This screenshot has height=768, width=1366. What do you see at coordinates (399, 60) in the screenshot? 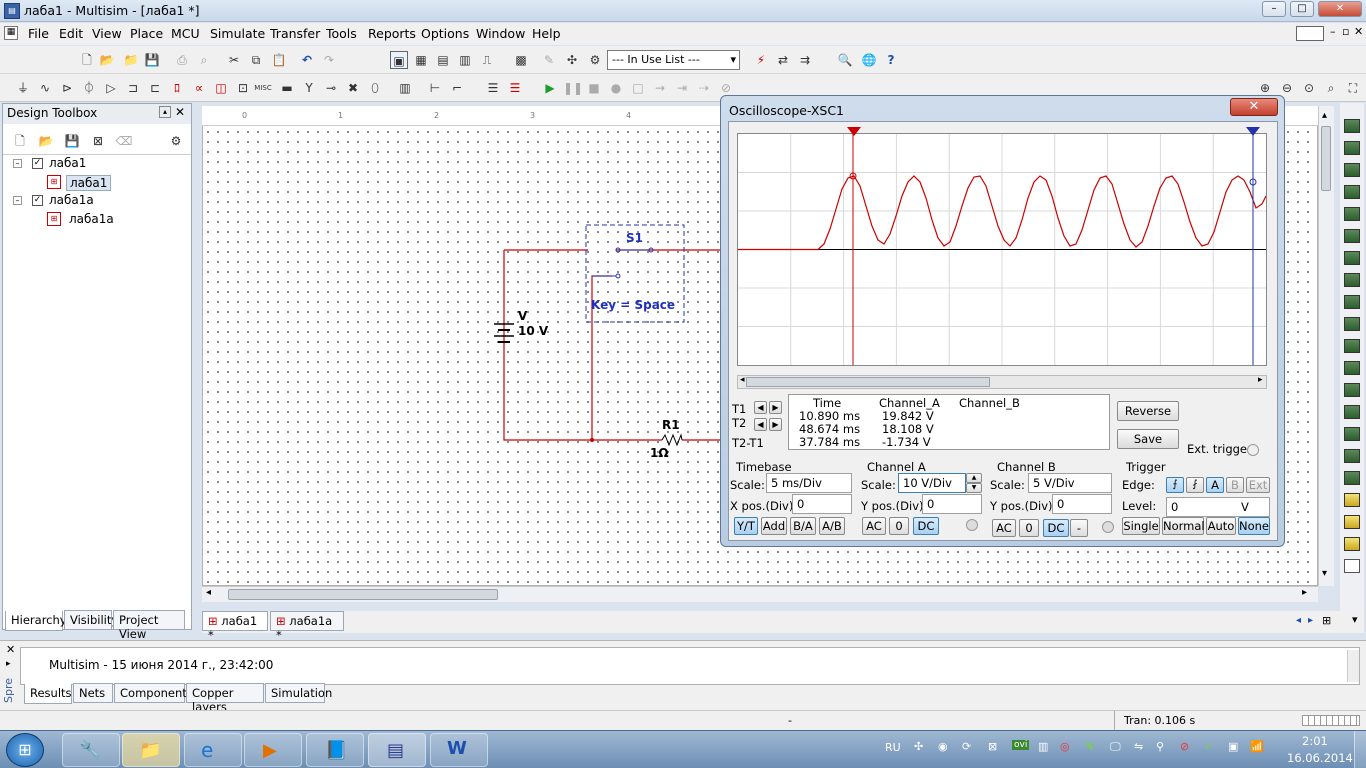
I see `full-screen-icon: ▣` at bounding box center [399, 60].